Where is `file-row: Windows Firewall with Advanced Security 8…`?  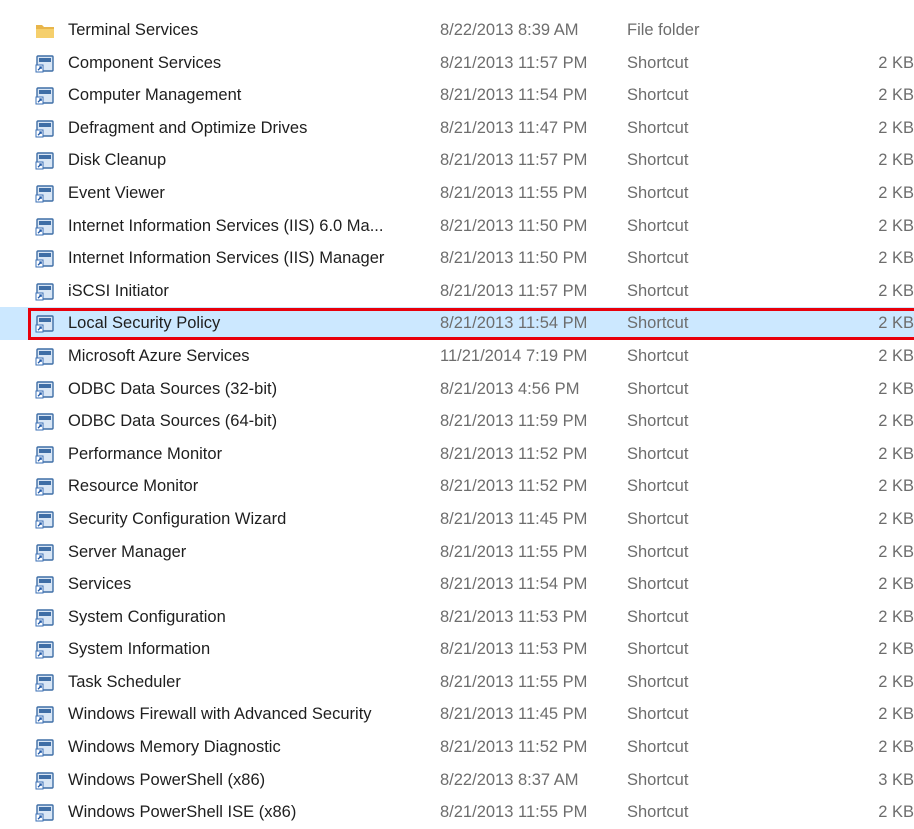 file-row: Windows Firewall with Advanced Security 8… is located at coordinates (457, 714).